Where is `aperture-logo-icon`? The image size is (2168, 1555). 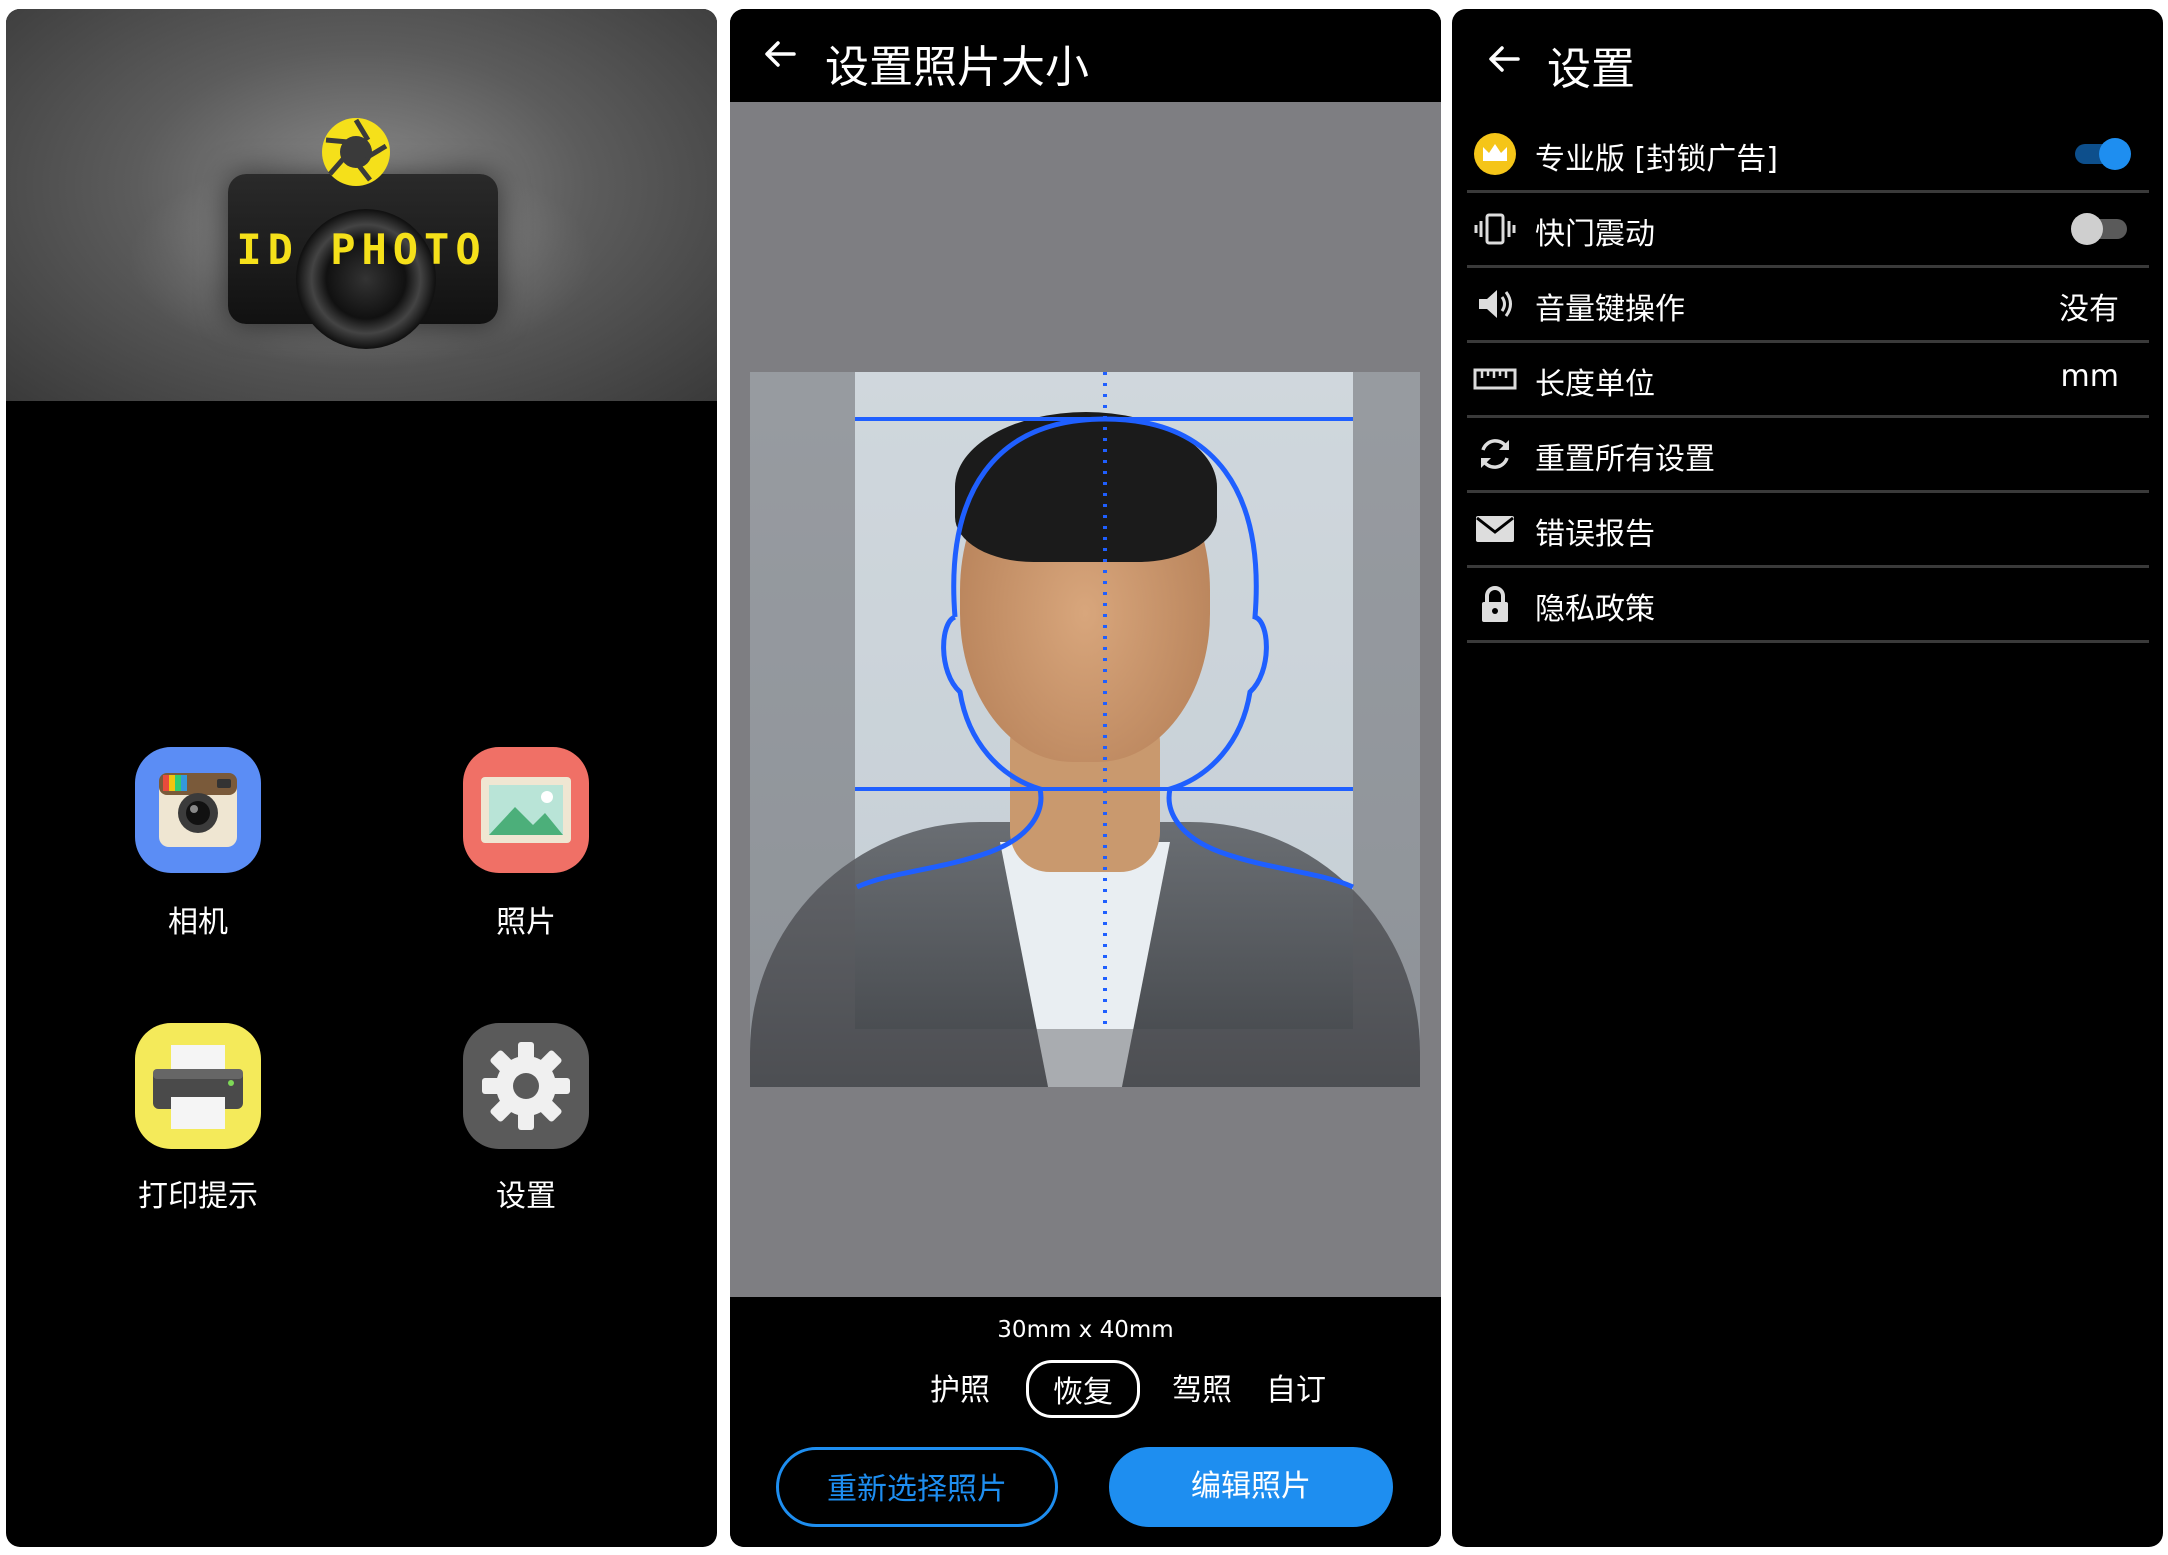 aperture-logo-icon is located at coordinates (356, 152).